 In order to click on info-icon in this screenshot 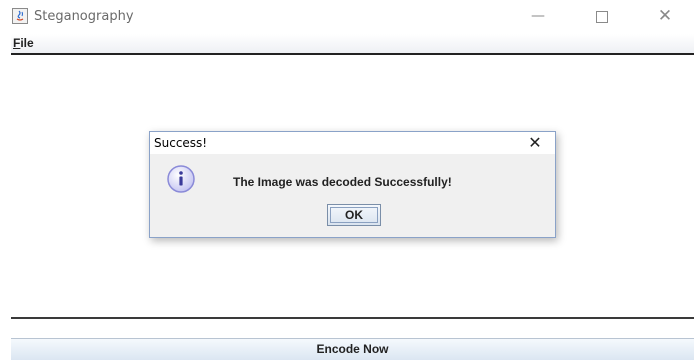, I will do `click(181, 179)`.